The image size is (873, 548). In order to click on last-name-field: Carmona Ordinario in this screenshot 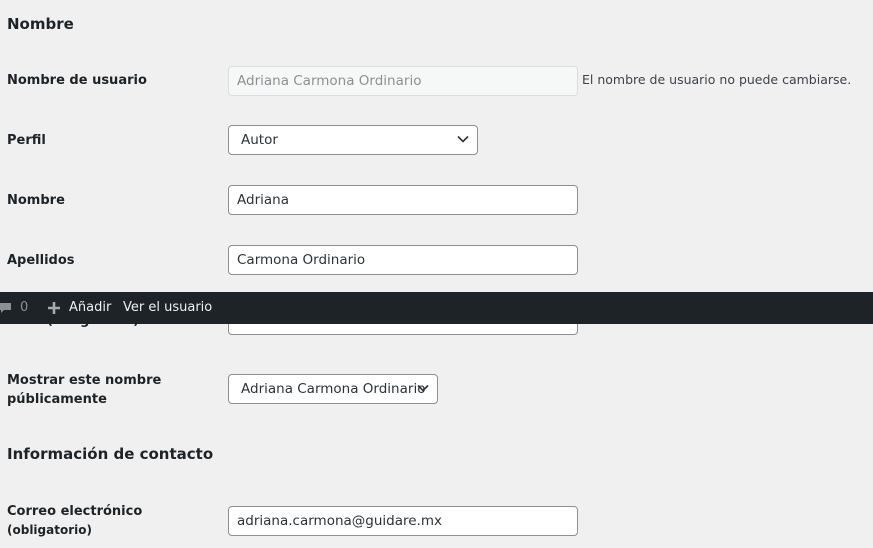, I will do `click(403, 260)`.